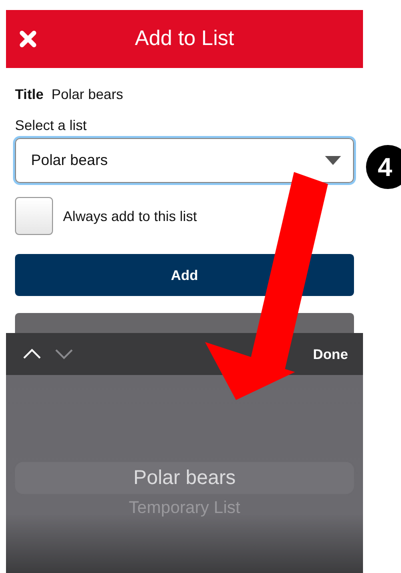 This screenshot has width=401, height=573. What do you see at coordinates (184, 160) in the screenshot?
I see `list-select: Polar bears` at bounding box center [184, 160].